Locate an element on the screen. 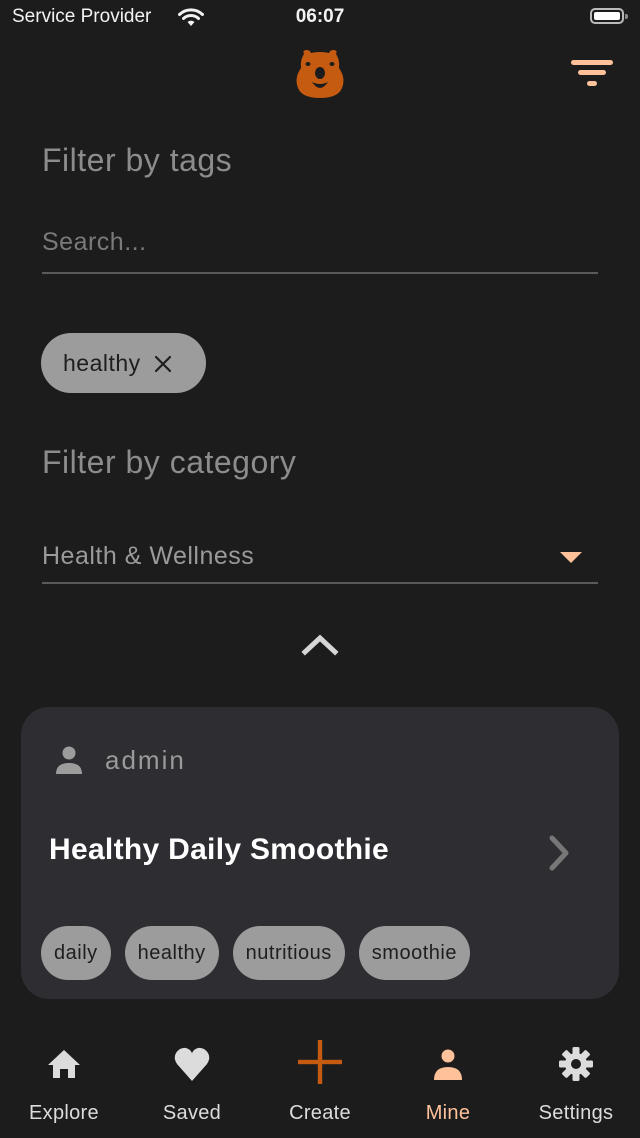 This screenshot has height=1138, width=640. tag-chip: healthy is located at coordinates (171, 953).